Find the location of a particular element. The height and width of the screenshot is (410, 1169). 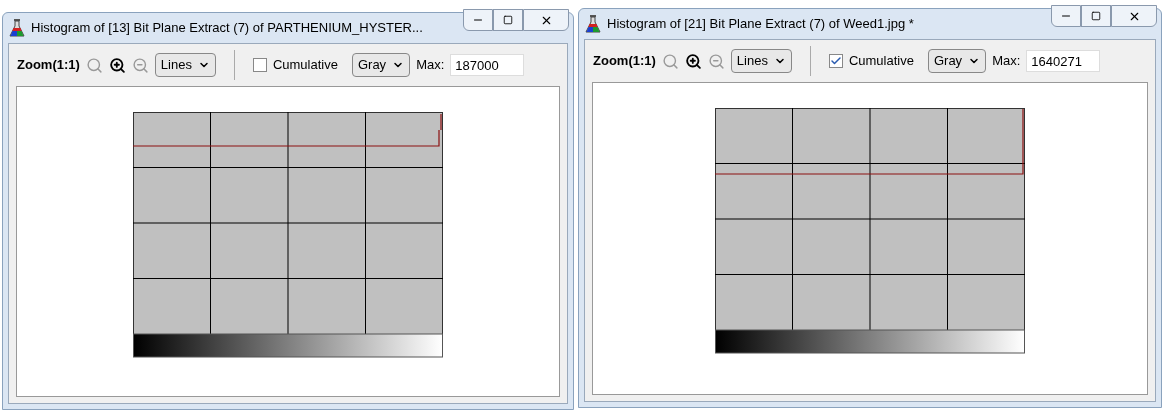

window-title: Histogram of [21] Bit Plane Extract (7) of Weed1.jpg * is located at coordinates (760, 24).